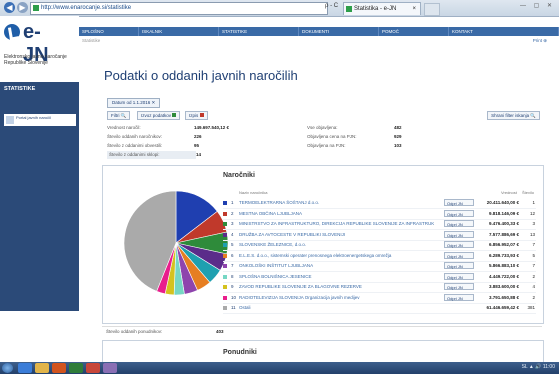 The image size is (559, 374). What do you see at coordinates (253, 192) in the screenshot?
I see `header-name: Naziv naročnika` at bounding box center [253, 192].